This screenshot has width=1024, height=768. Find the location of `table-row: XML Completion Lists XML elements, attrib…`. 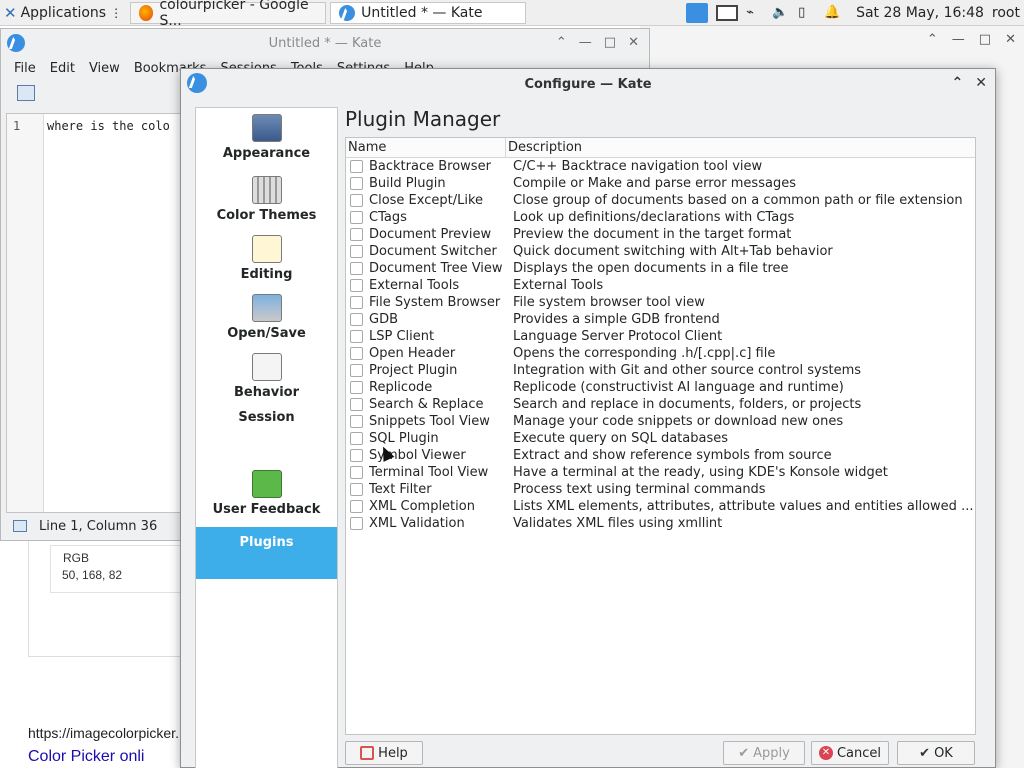

table-row: XML Completion Lists XML elements, attrib… is located at coordinates (660, 506).